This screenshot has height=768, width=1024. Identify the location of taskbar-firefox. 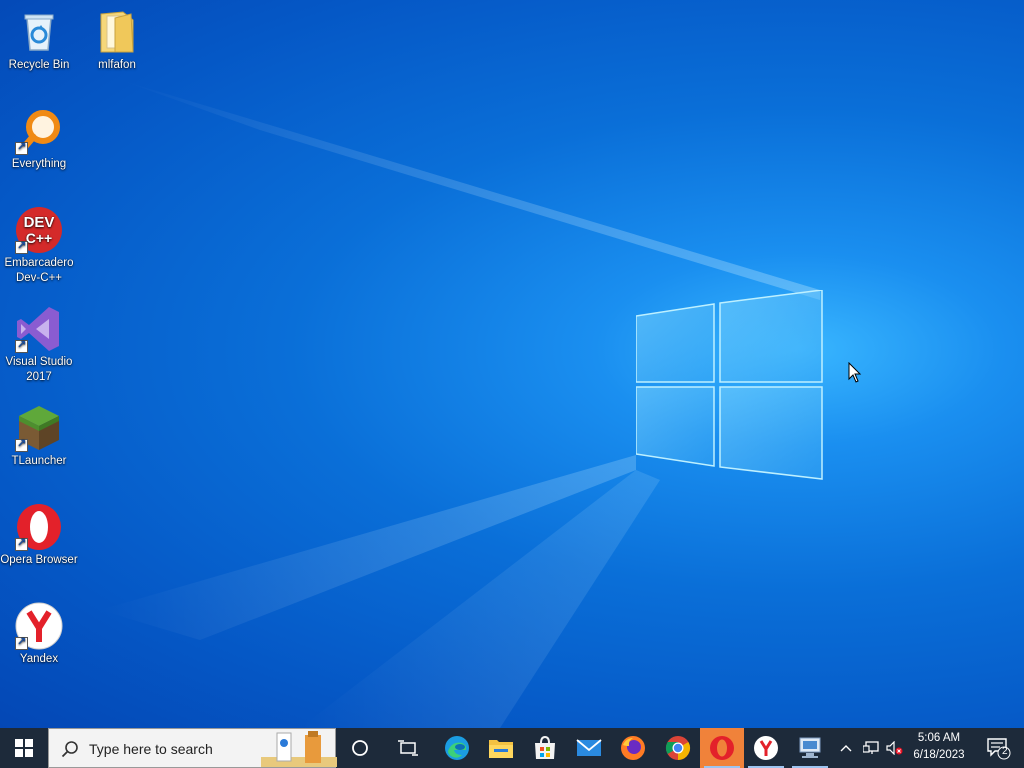
(633, 748).